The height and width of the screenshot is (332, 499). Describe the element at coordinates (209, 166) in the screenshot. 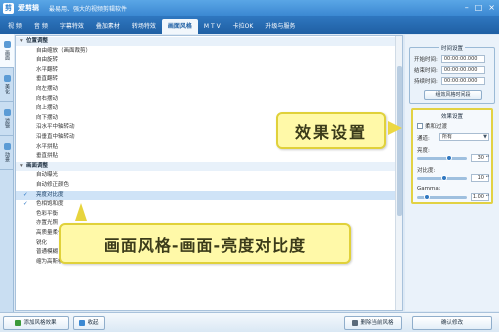

I see `list-category: ▾ 画面调整` at that location.